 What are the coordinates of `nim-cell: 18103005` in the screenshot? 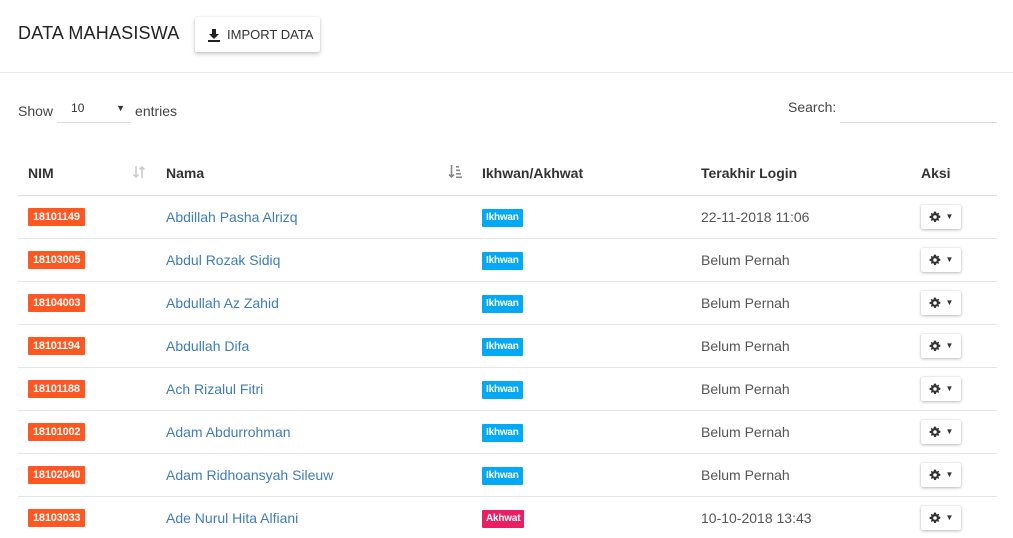 It's located at (87, 260).